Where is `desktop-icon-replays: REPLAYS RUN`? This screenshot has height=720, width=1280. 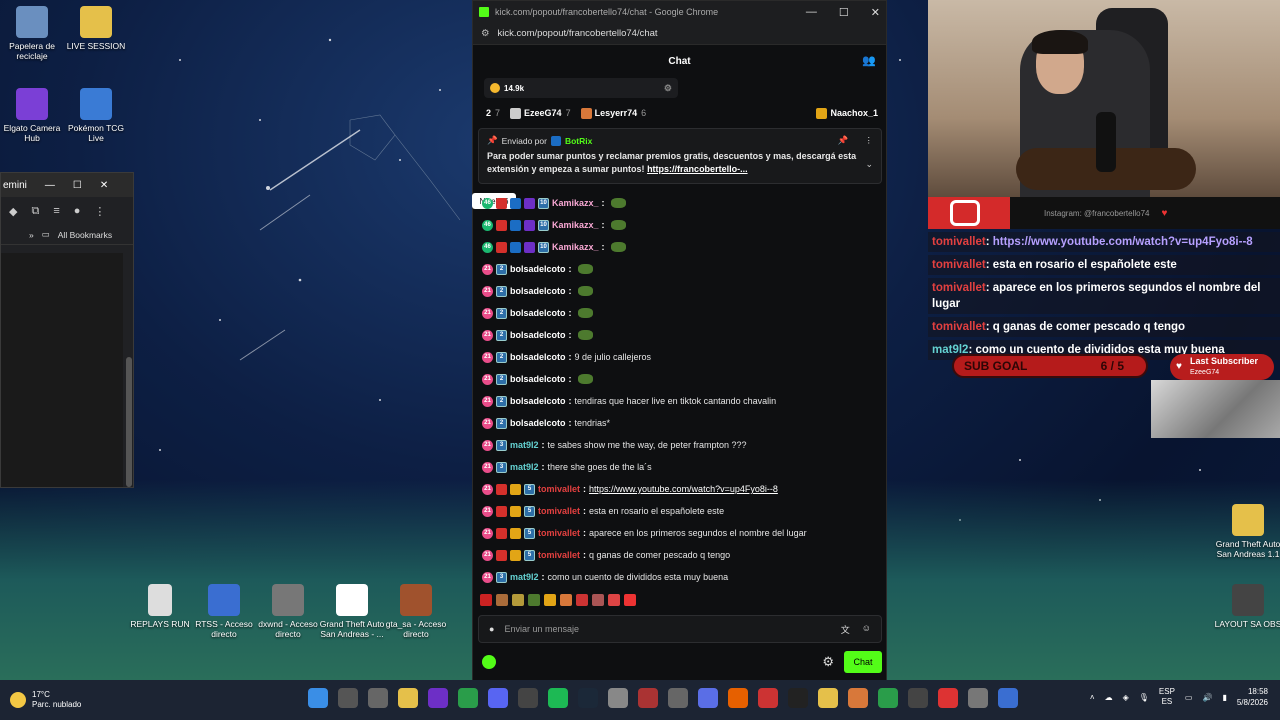
desktop-icon-replays: REPLAYS RUN is located at coordinates (160, 606).